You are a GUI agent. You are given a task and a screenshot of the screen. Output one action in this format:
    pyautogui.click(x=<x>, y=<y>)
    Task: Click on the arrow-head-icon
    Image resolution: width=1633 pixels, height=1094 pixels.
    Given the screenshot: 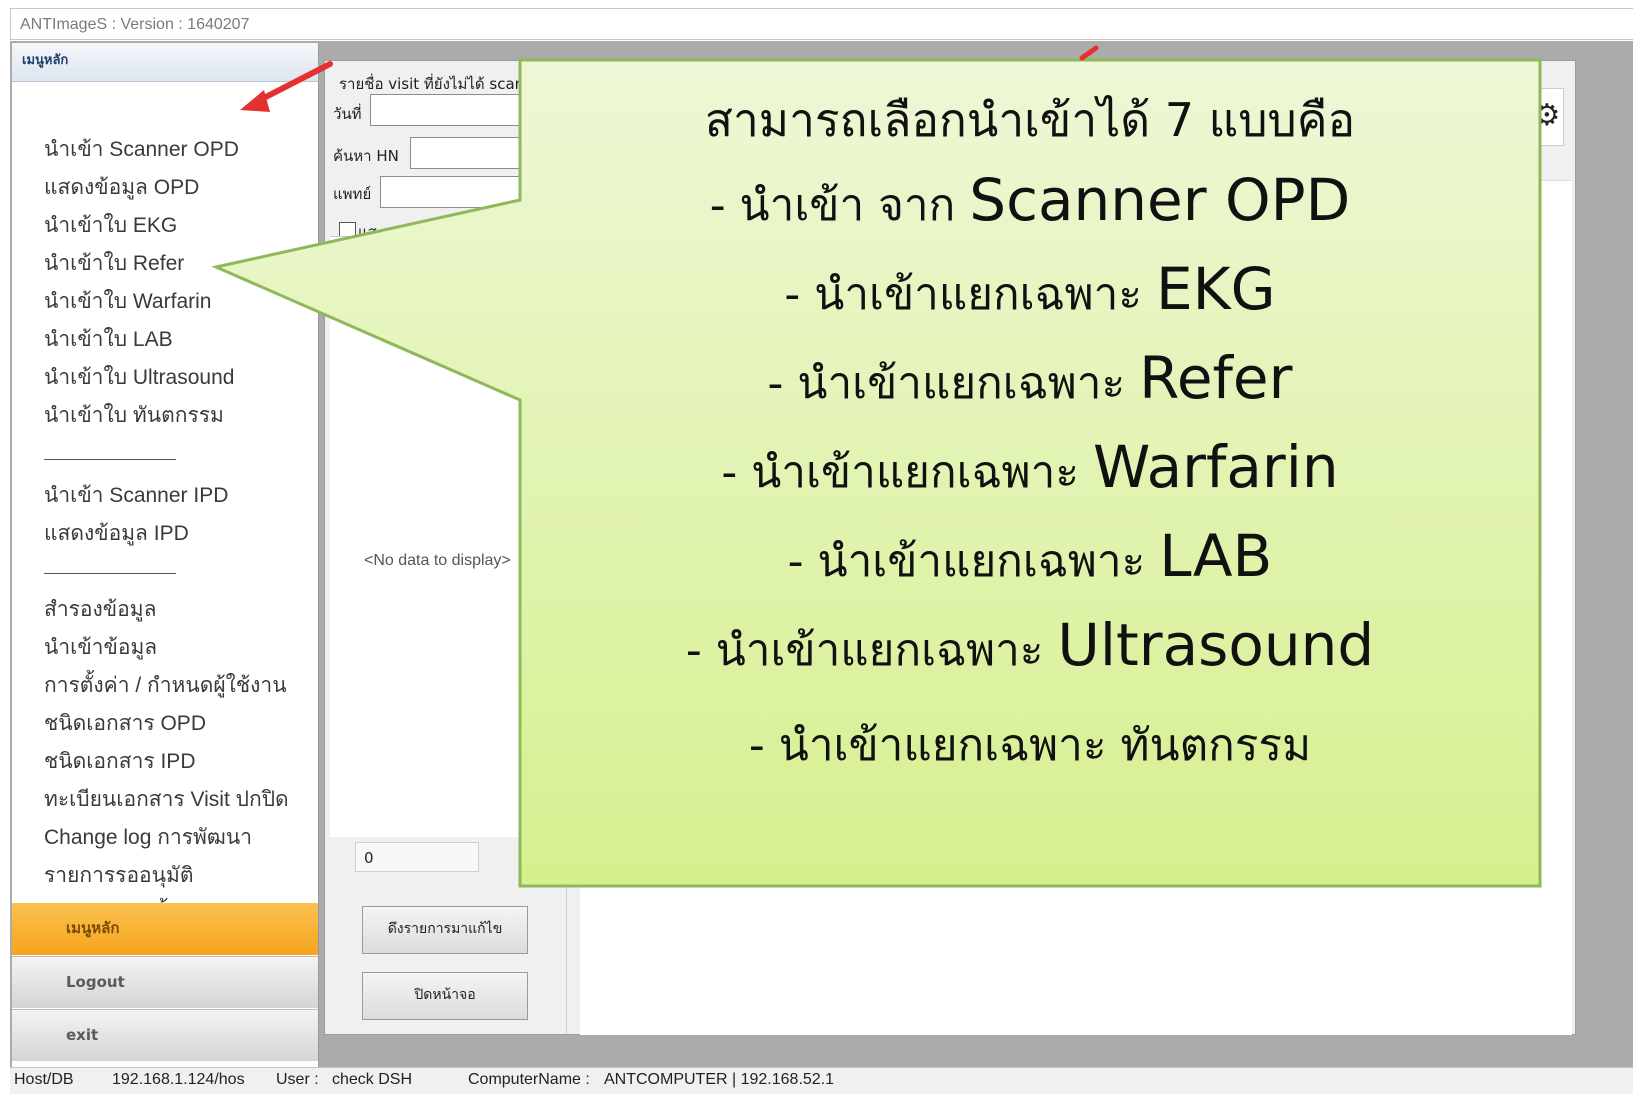 What is the action you would take?
    pyautogui.click(x=255, y=101)
    